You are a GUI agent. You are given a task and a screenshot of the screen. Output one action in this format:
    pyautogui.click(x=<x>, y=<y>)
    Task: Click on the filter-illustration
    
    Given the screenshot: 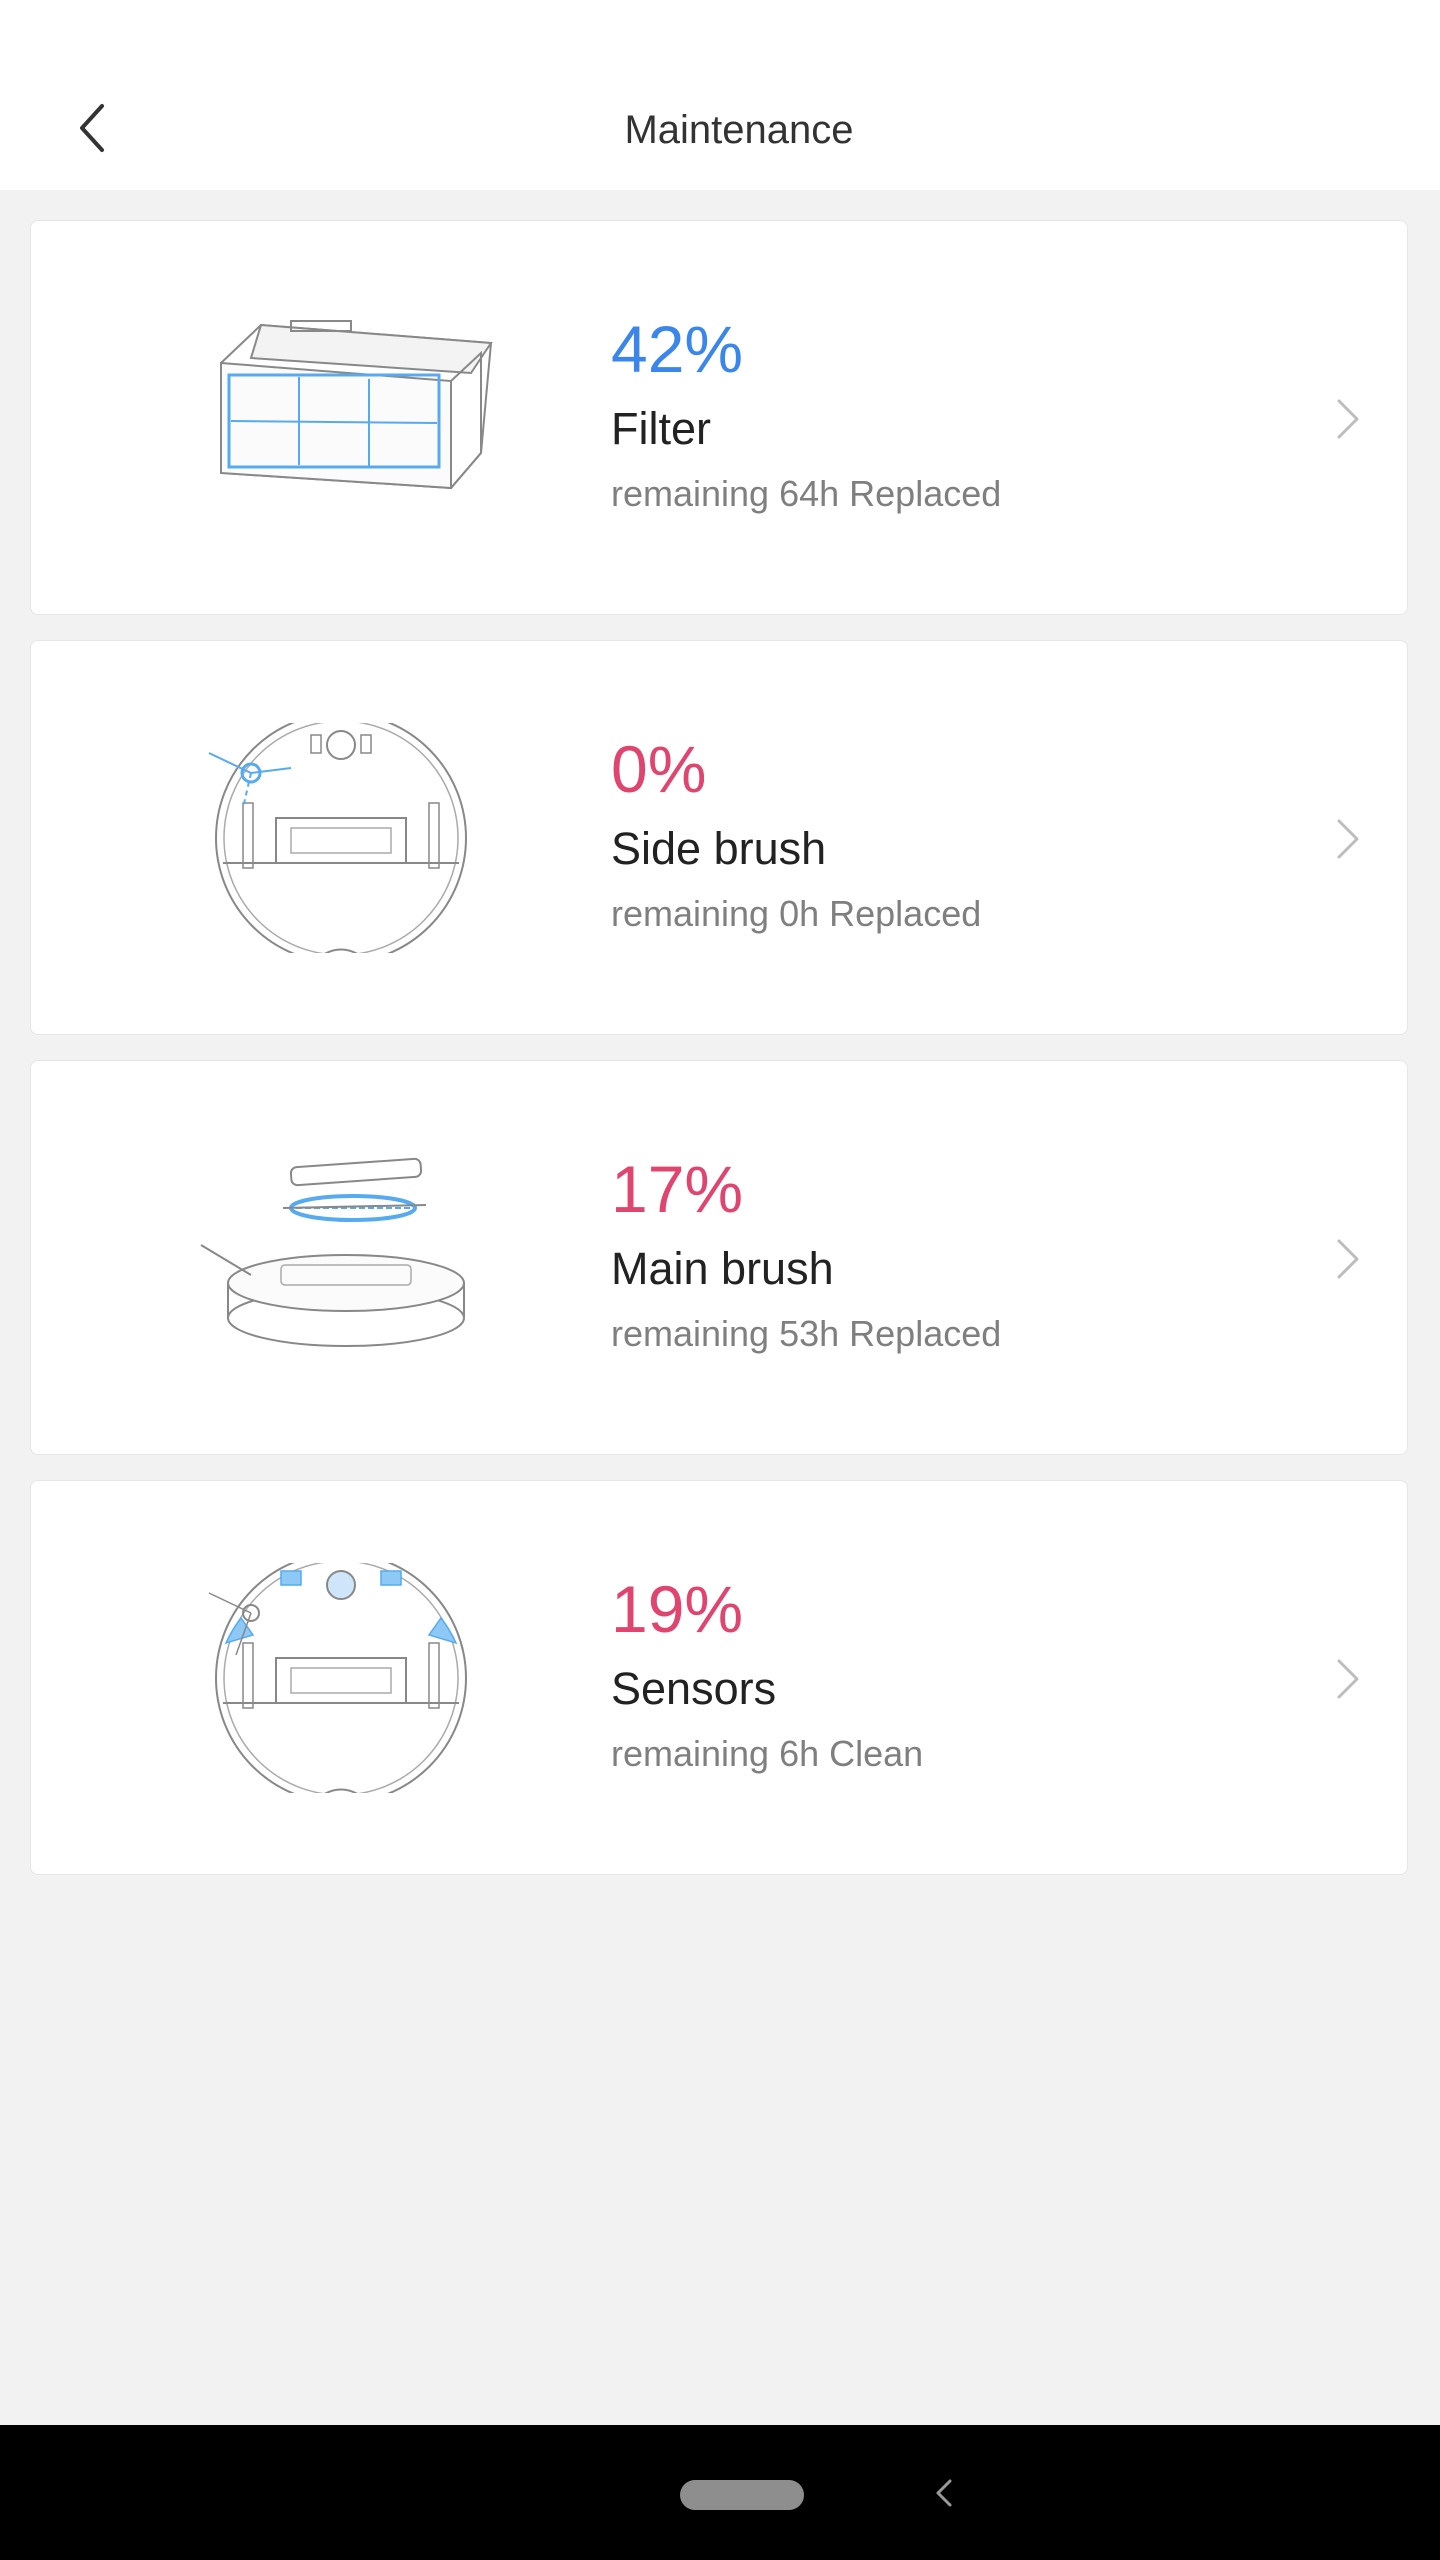 What is the action you would take?
    pyautogui.click(x=356, y=405)
    